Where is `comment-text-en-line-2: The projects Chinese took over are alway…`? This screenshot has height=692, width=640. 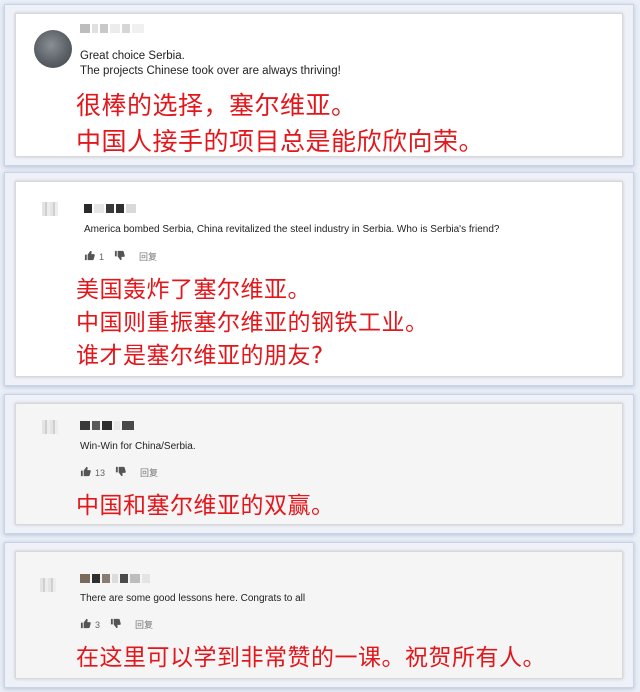 comment-text-en-line-2: The projects Chinese took over are alway… is located at coordinates (210, 71).